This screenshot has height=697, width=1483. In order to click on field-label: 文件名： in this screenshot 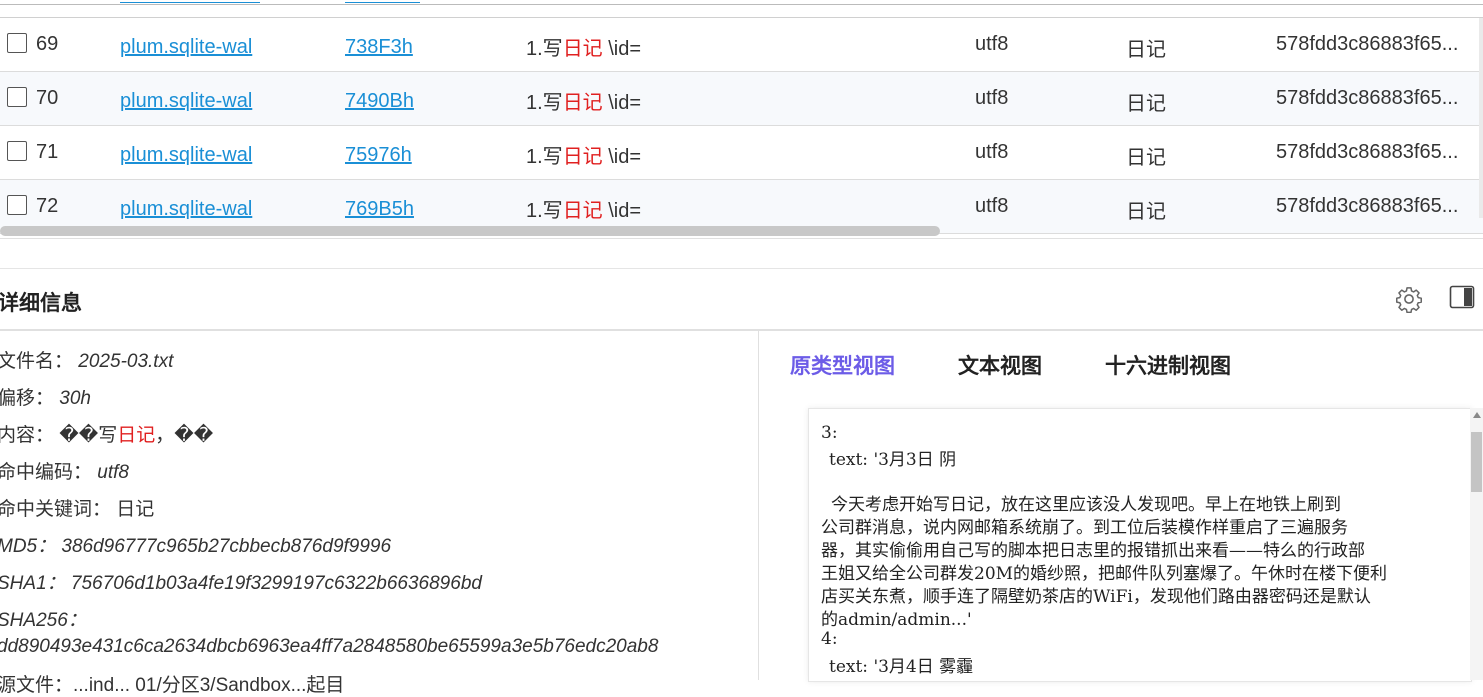, I will do `click(37, 361)`.